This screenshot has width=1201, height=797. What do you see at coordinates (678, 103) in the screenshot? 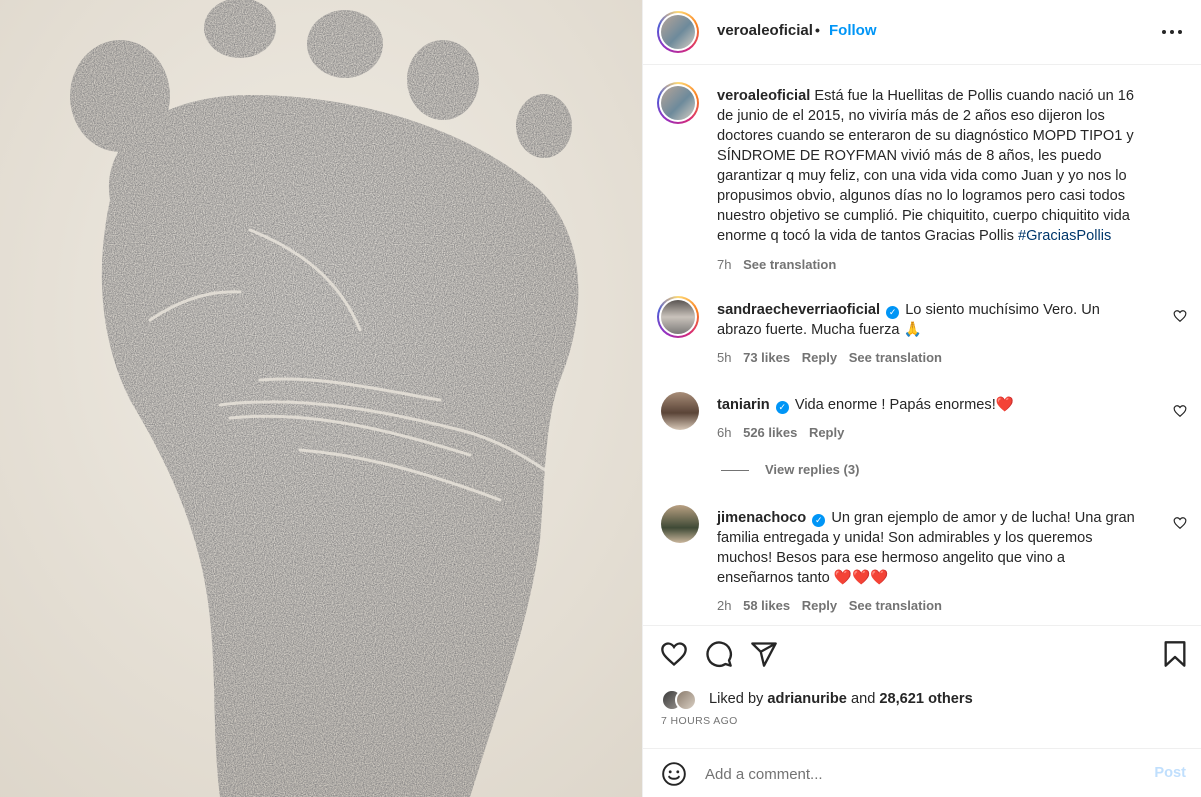
I see `caption-avatar` at bounding box center [678, 103].